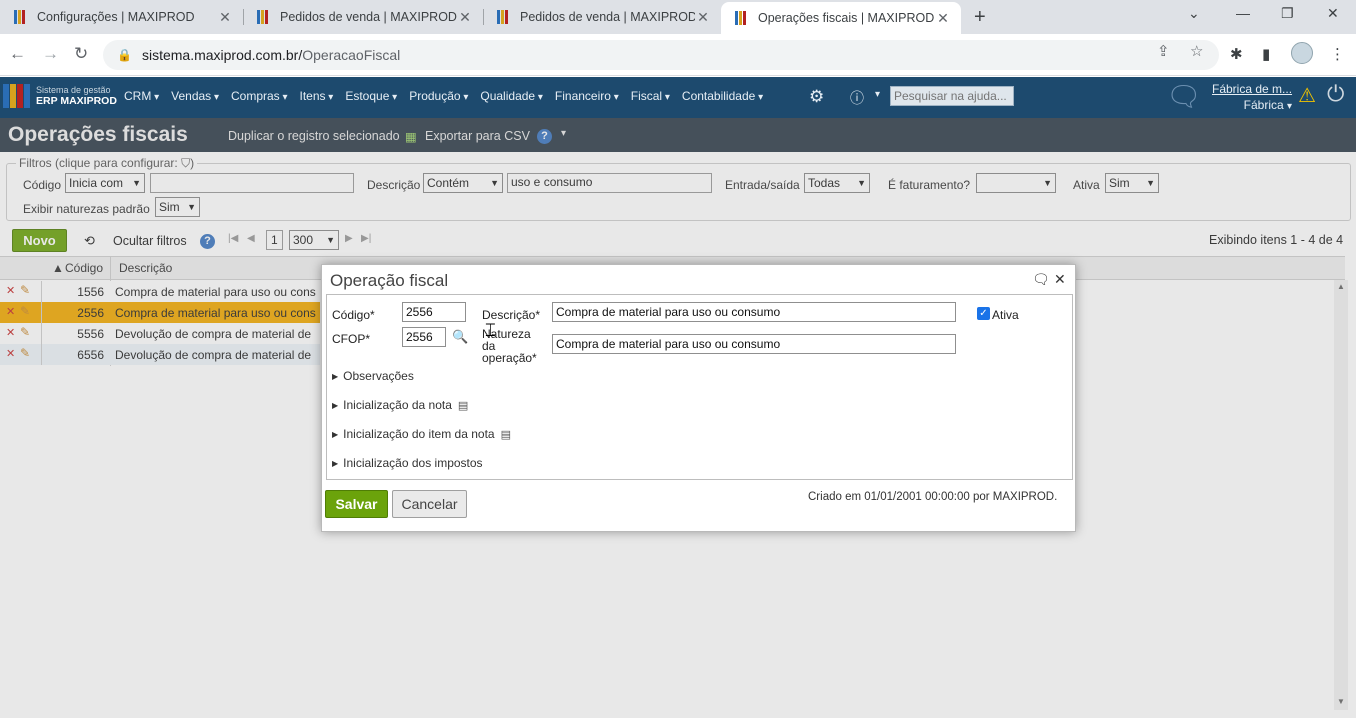 The width and height of the screenshot is (1356, 718). I want to click on side-panel-icon: ▮, so click(1266, 54).